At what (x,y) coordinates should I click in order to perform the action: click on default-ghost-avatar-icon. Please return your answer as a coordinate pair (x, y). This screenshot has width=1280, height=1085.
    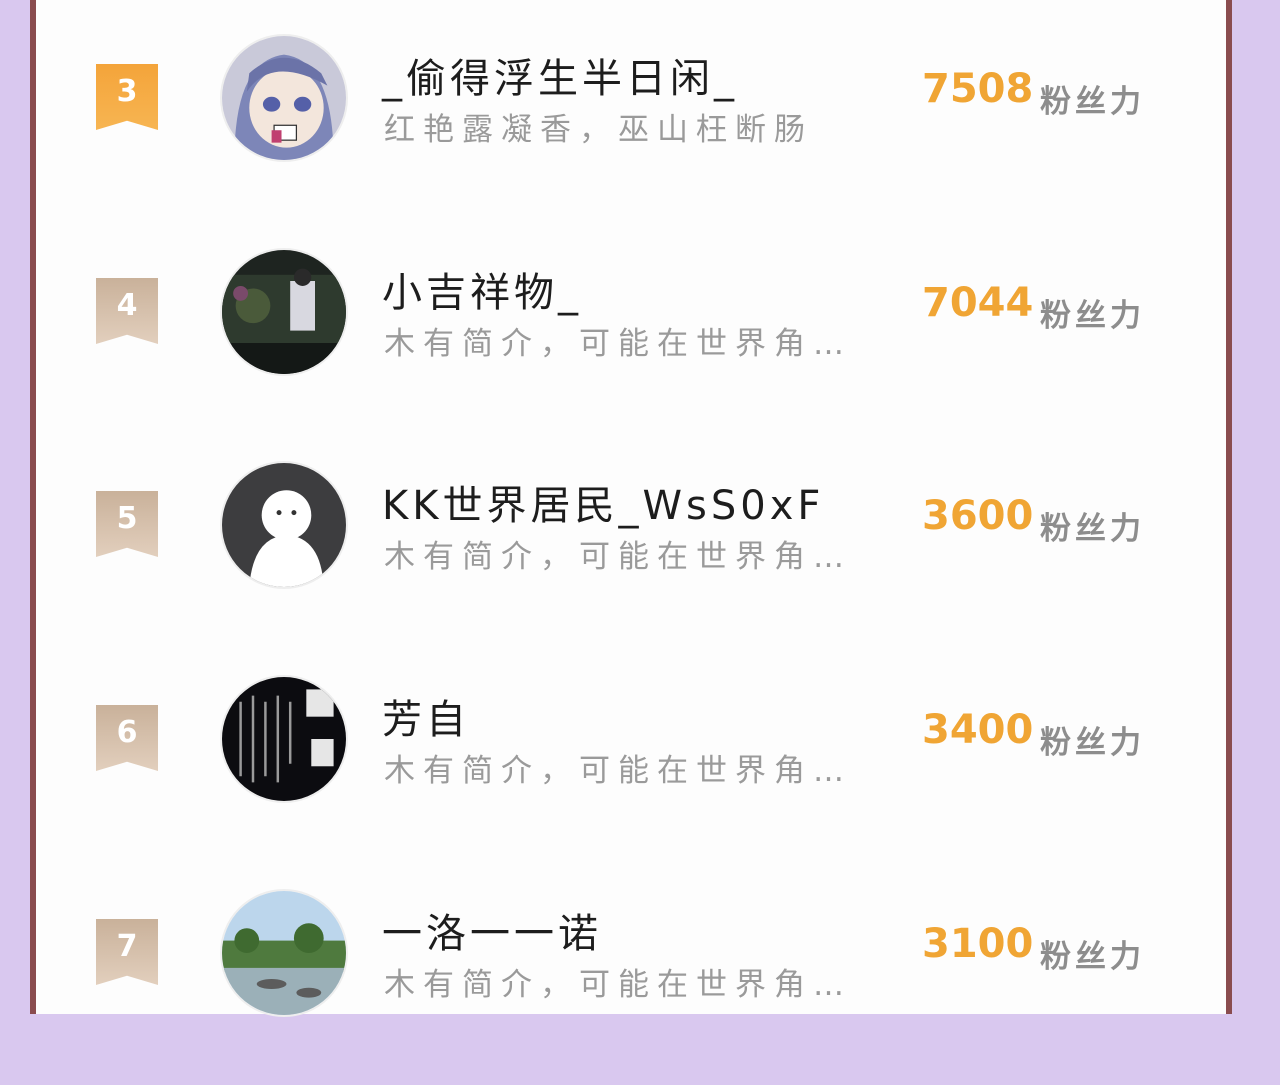
    Looking at the image, I should click on (284, 525).